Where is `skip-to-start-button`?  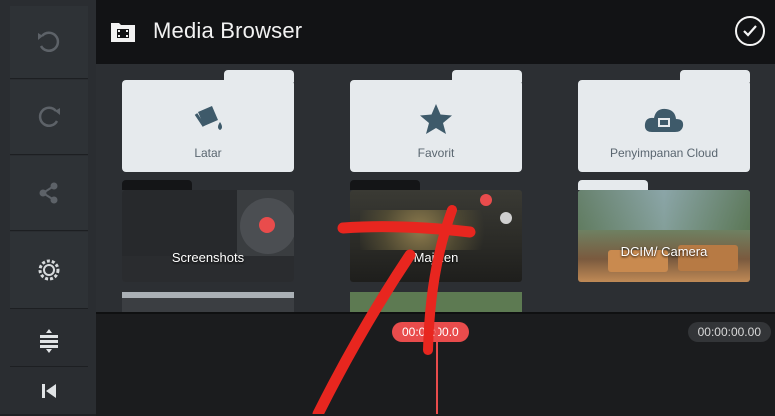 skip-to-start-button is located at coordinates (49, 391).